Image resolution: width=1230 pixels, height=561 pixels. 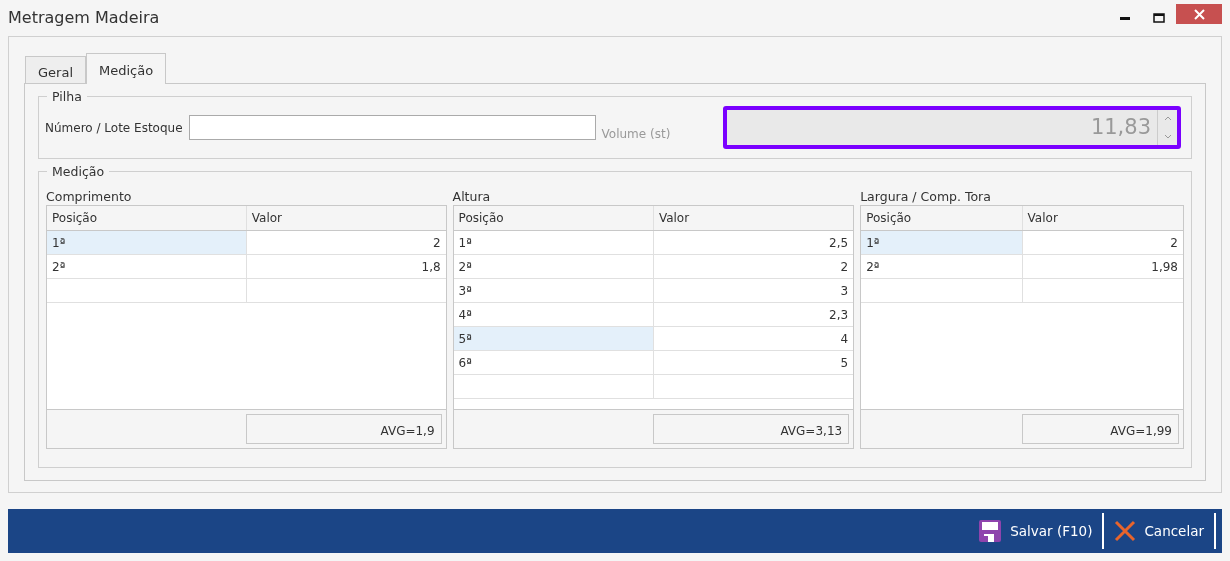 What do you see at coordinates (753, 338) in the screenshot?
I see `table-cell: 4` at bounding box center [753, 338].